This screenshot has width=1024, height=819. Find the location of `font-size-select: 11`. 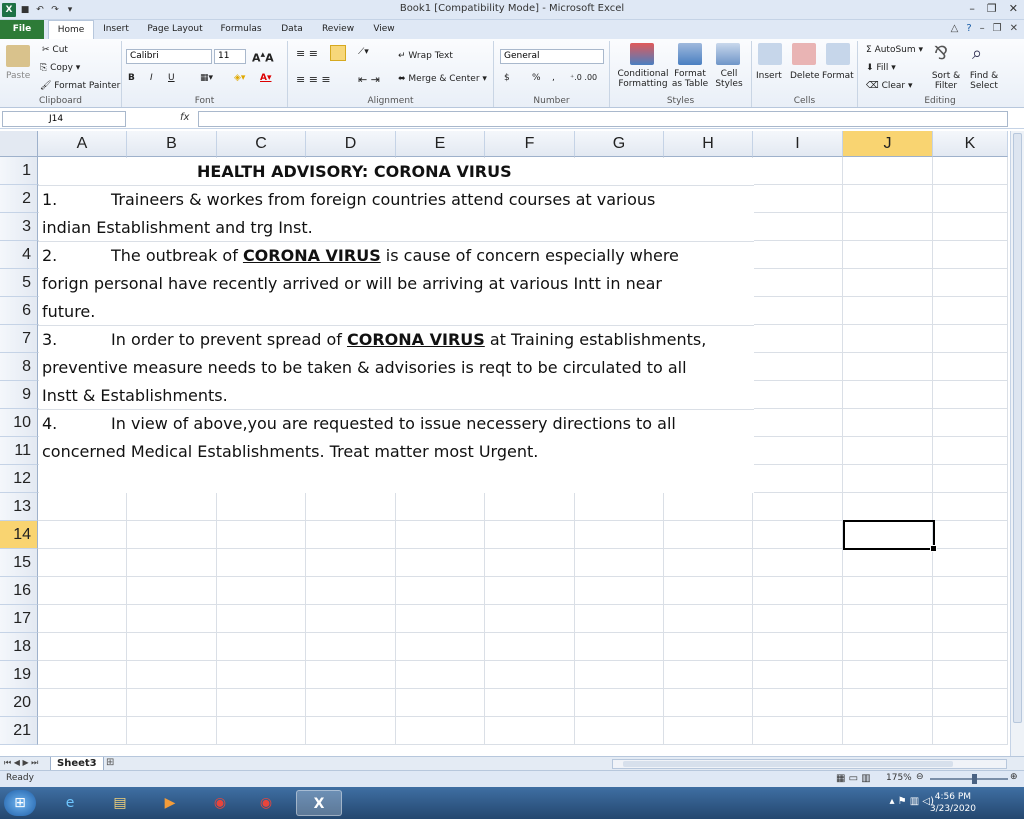

font-size-select: 11 is located at coordinates (230, 56).